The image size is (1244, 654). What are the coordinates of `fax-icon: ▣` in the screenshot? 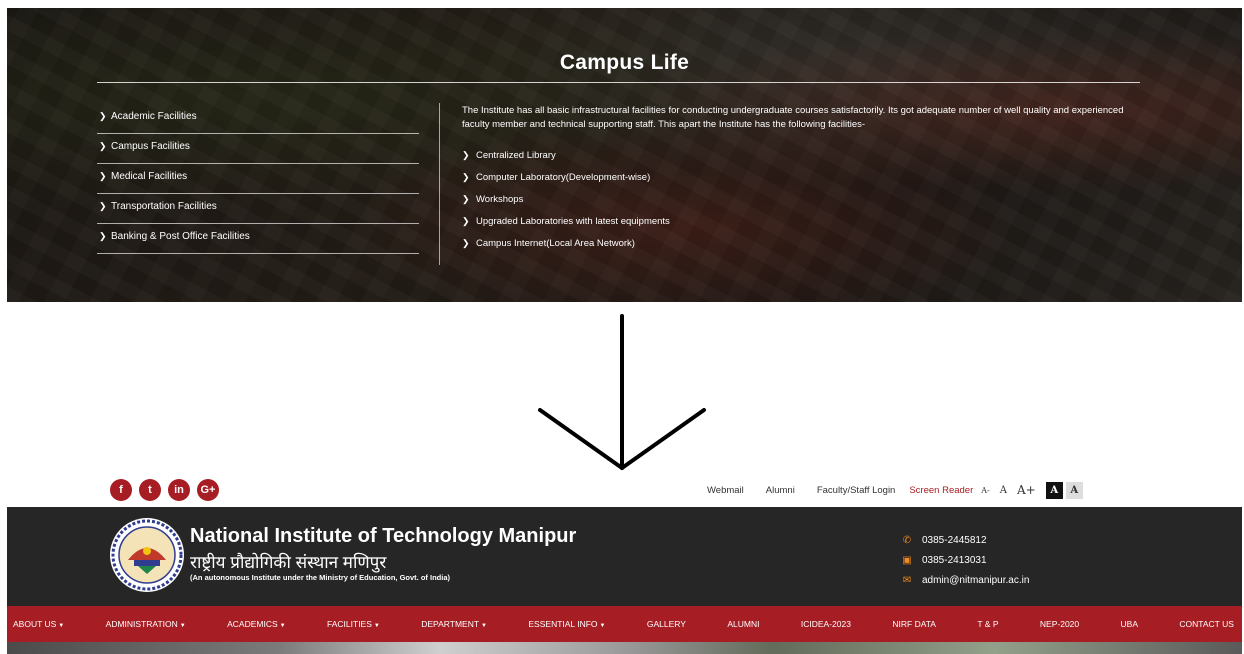 It's located at (907, 560).